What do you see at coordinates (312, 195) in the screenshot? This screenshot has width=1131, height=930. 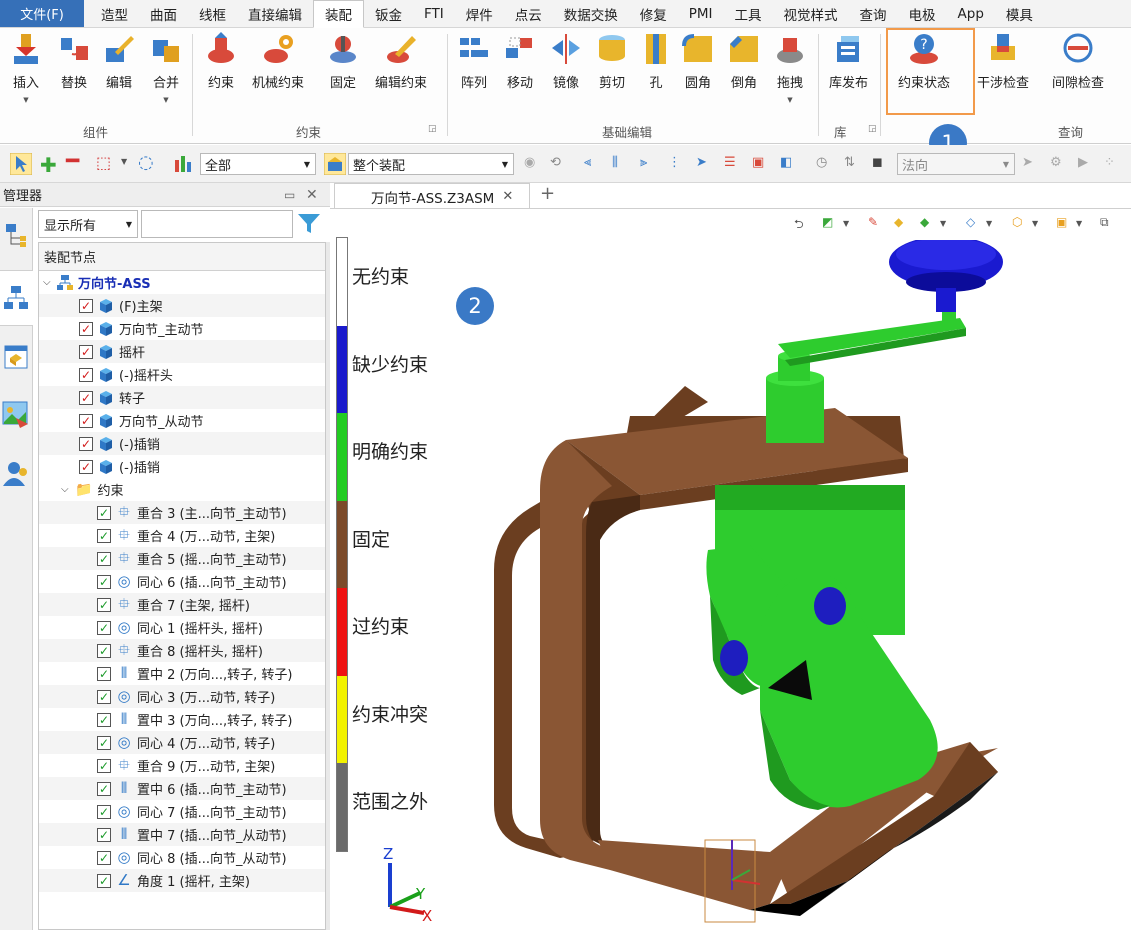 I see `close-icon: ✕` at bounding box center [312, 195].